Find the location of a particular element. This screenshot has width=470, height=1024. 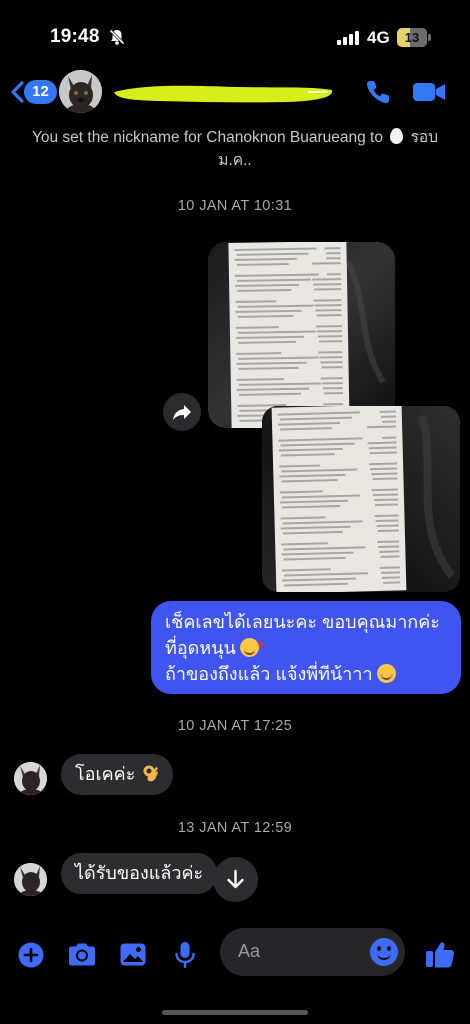

redacted-contact-name is located at coordinates (223, 92).